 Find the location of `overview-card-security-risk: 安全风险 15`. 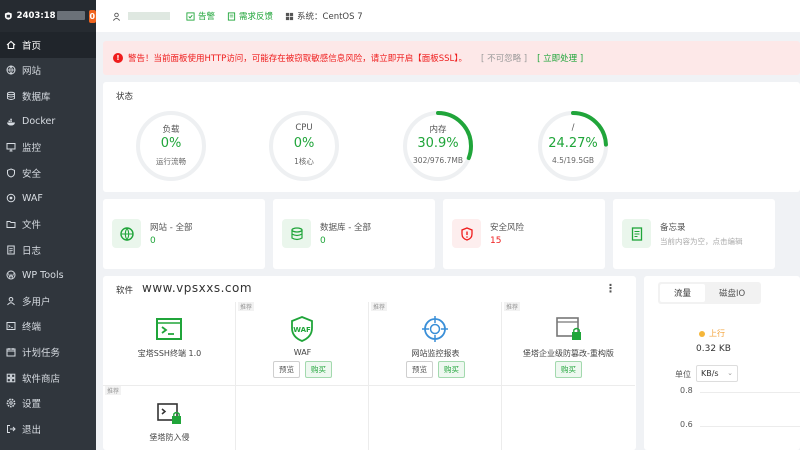

overview-card-security-risk: 安全风险 15 is located at coordinates (524, 234).